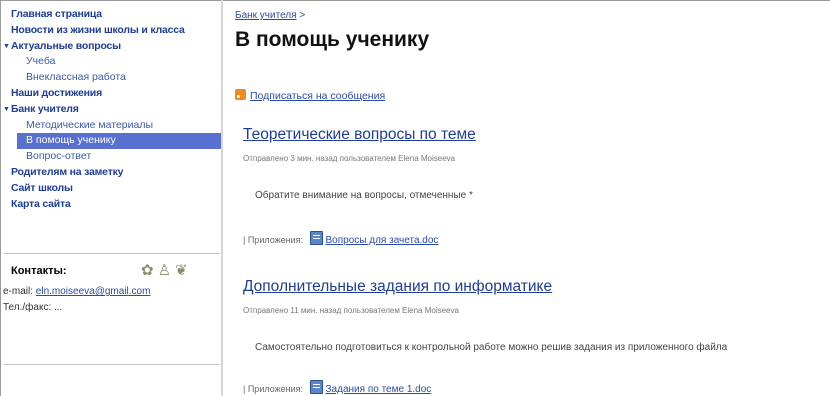  What do you see at coordinates (111, 94) in the screenshot?
I see `sidebar-item-achievements: Наши достижения` at bounding box center [111, 94].